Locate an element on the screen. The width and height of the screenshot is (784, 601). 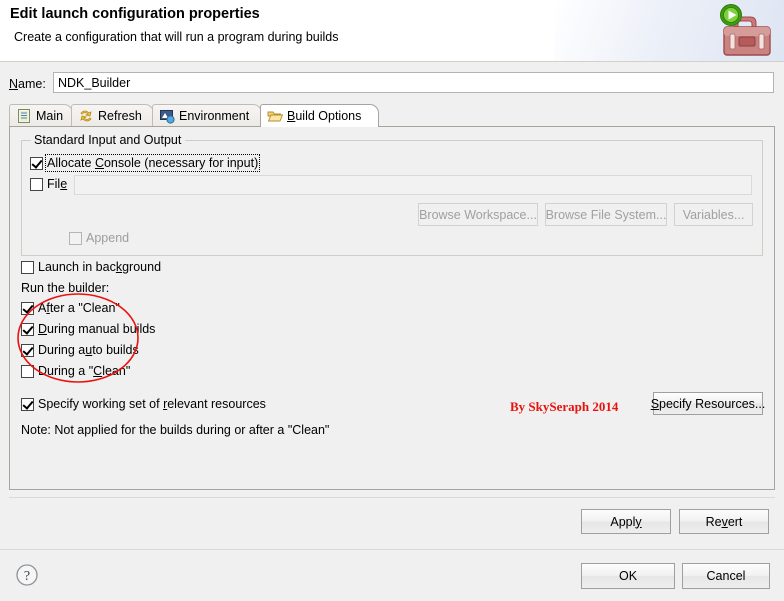
during-auto-builds-row: During auto builds is located at coordinates (80, 350).